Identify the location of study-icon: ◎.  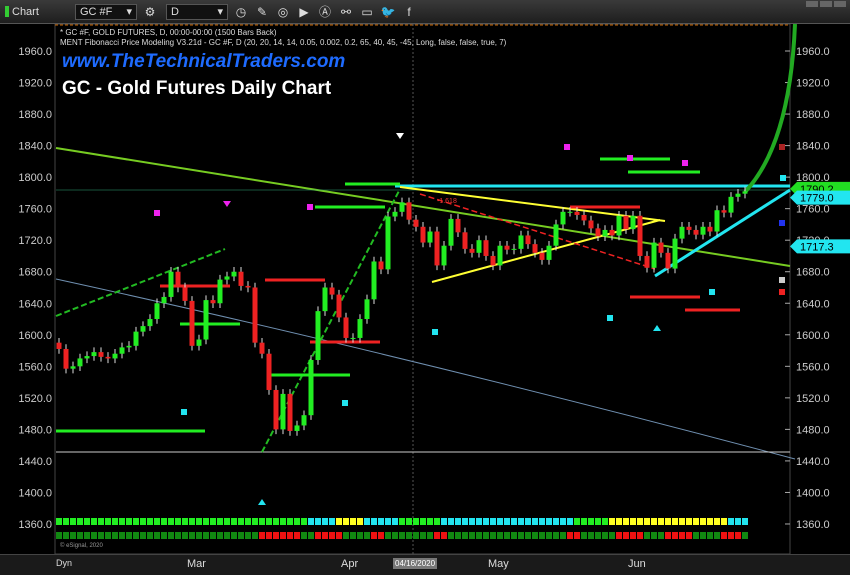
(283, 12).